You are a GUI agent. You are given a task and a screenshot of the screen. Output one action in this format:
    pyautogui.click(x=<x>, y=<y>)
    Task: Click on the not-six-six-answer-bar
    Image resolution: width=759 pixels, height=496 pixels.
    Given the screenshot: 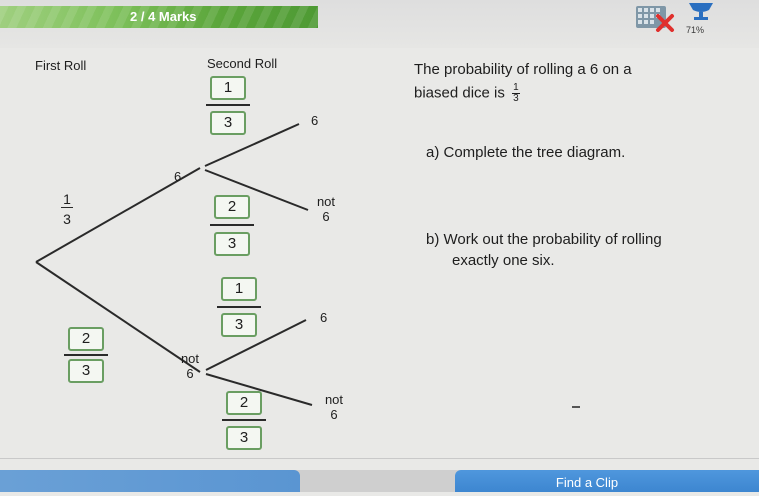 What is the action you would take?
    pyautogui.click(x=239, y=307)
    